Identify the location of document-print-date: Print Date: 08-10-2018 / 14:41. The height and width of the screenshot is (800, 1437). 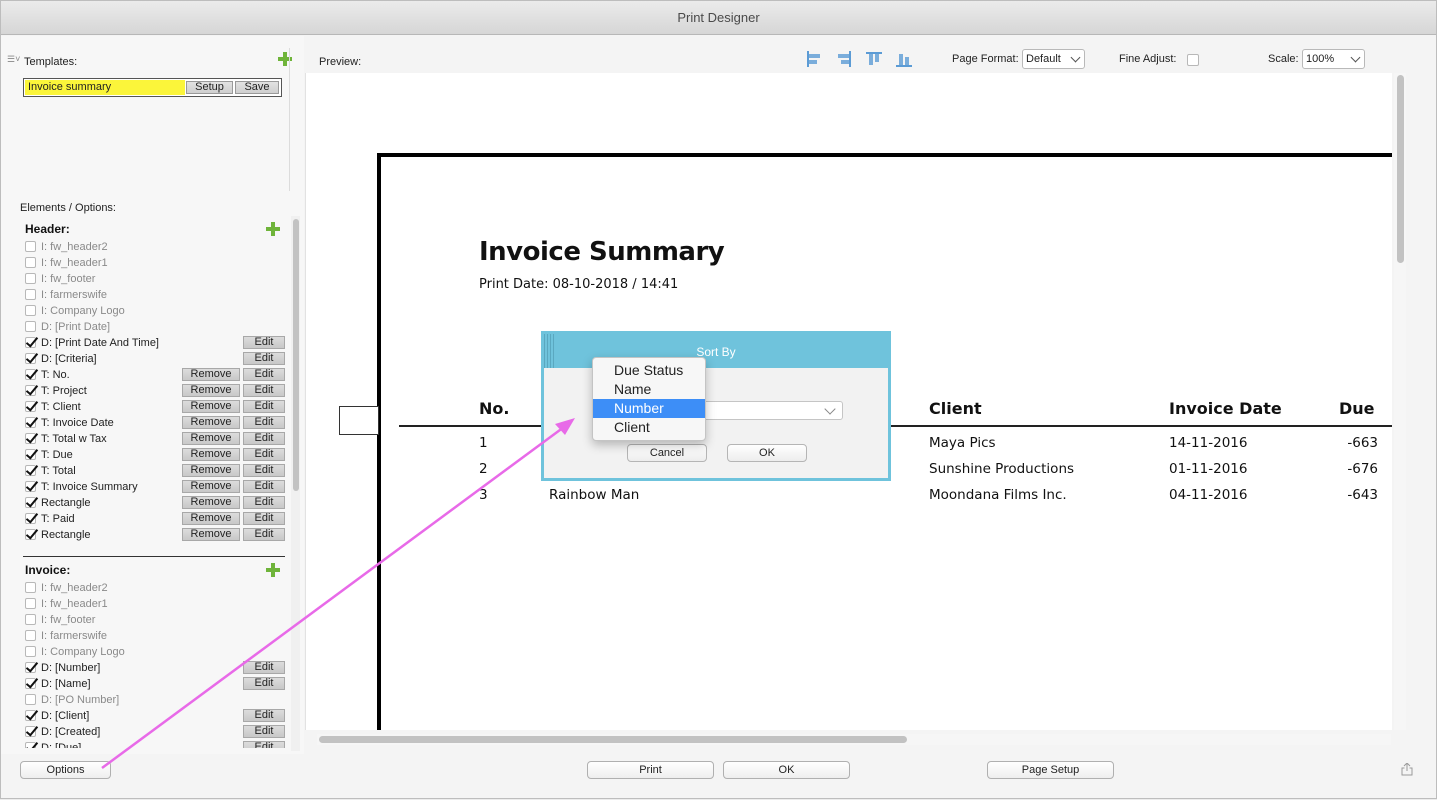
(578, 284).